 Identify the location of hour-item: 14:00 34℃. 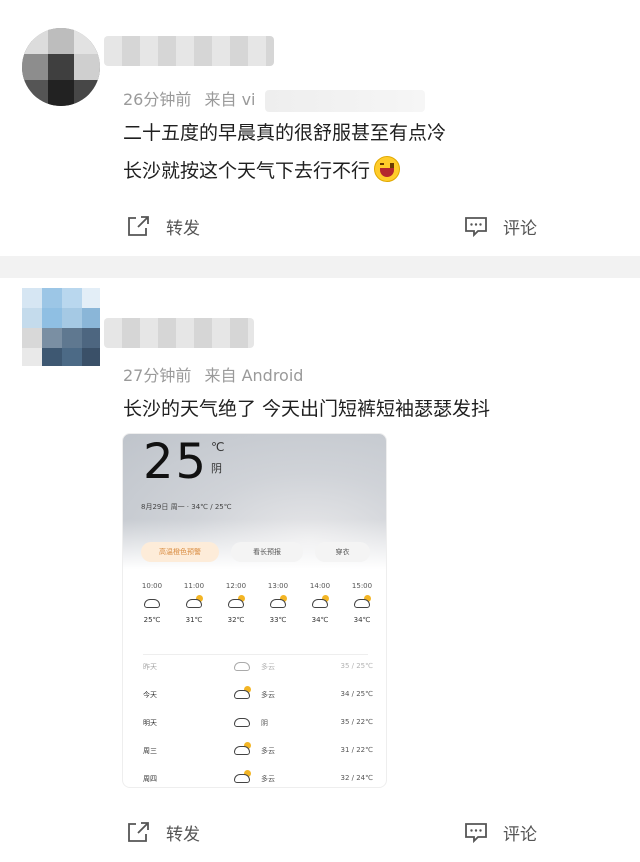
(320, 603).